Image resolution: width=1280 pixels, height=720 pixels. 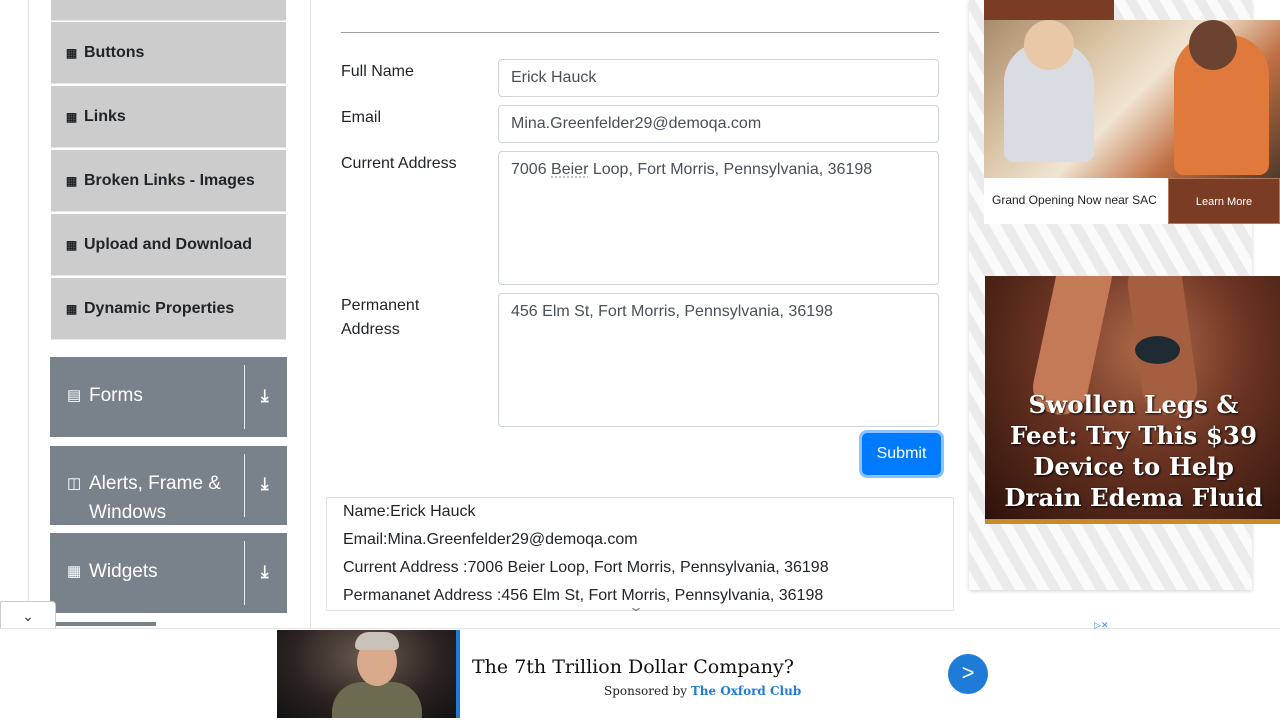 I want to click on group-label: Widgets, so click(x=123, y=571).